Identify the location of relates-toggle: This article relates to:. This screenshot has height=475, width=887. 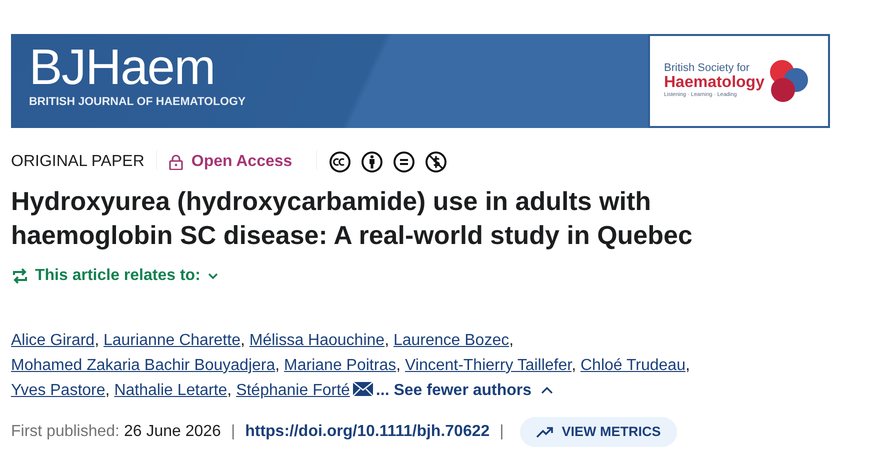
(115, 276).